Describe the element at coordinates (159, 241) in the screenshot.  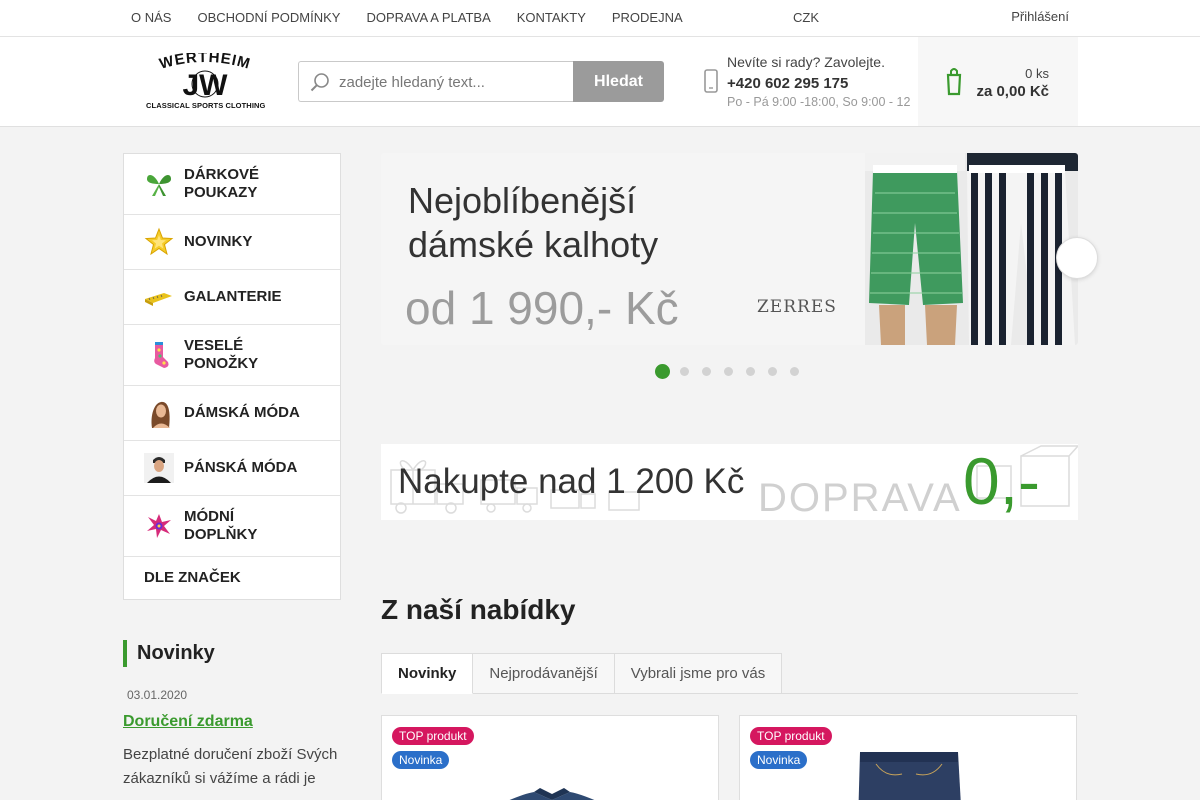
I see `star-icon` at that location.